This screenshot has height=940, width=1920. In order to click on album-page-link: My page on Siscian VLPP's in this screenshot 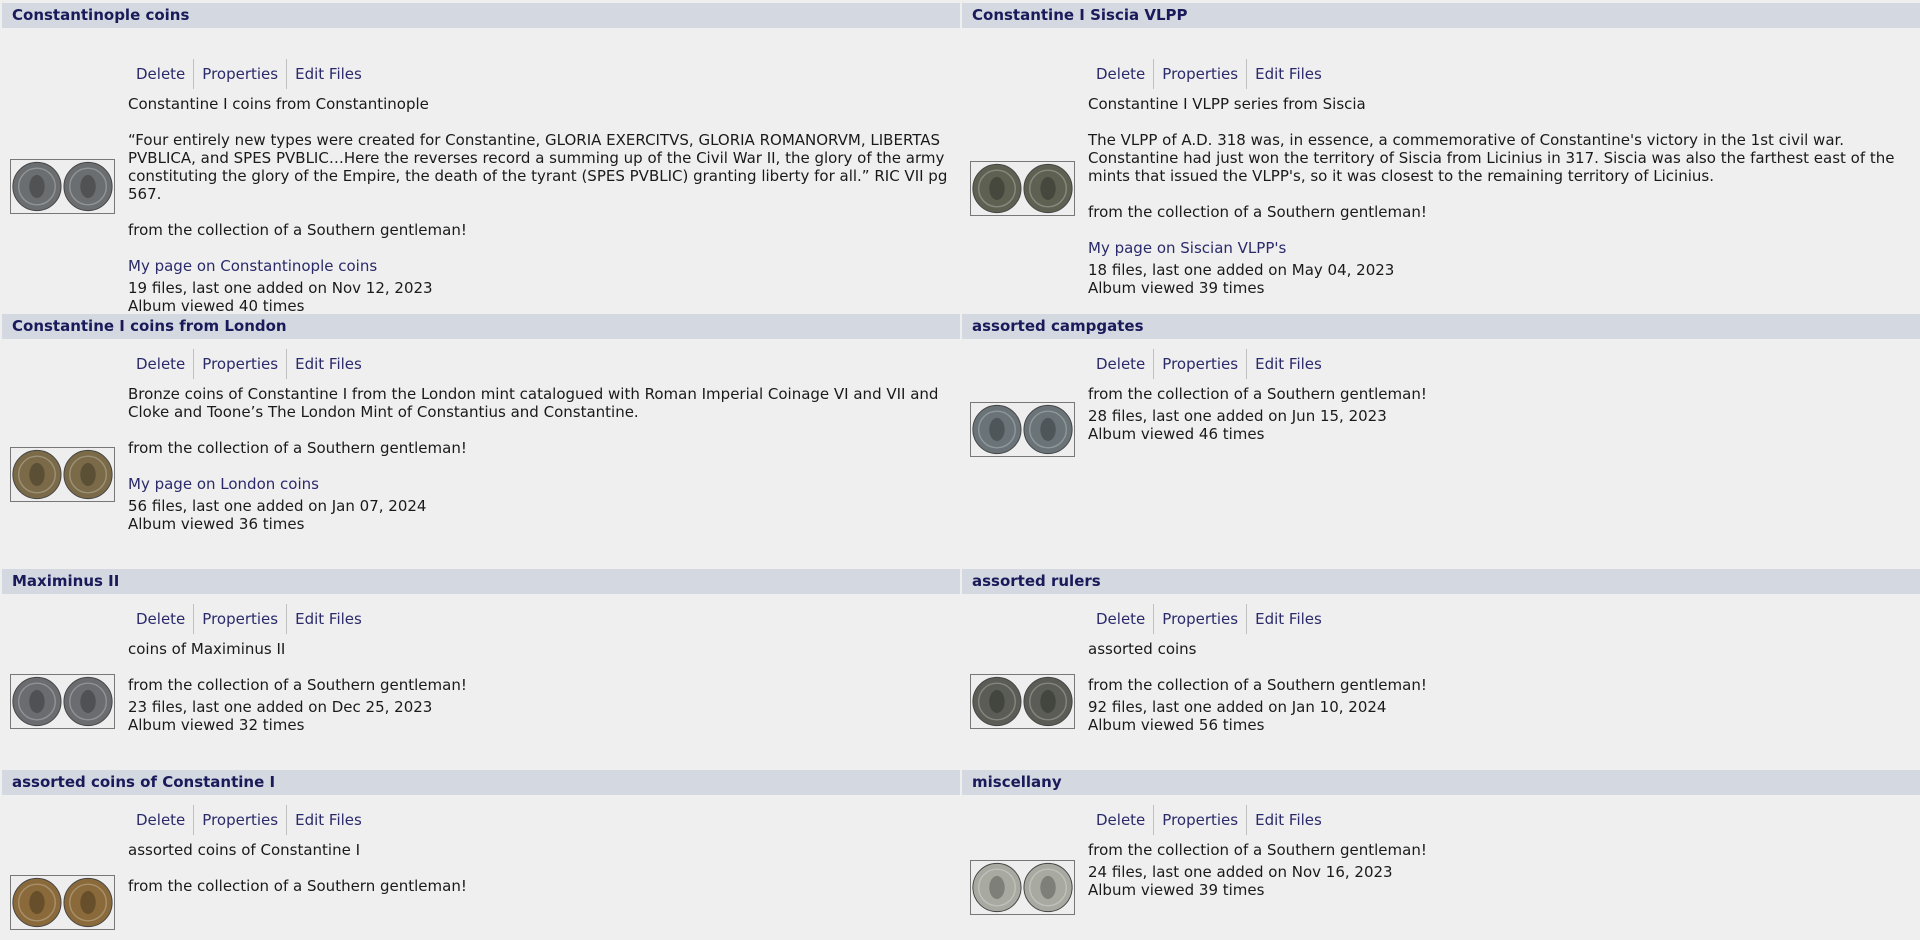, I will do `click(1502, 248)`.